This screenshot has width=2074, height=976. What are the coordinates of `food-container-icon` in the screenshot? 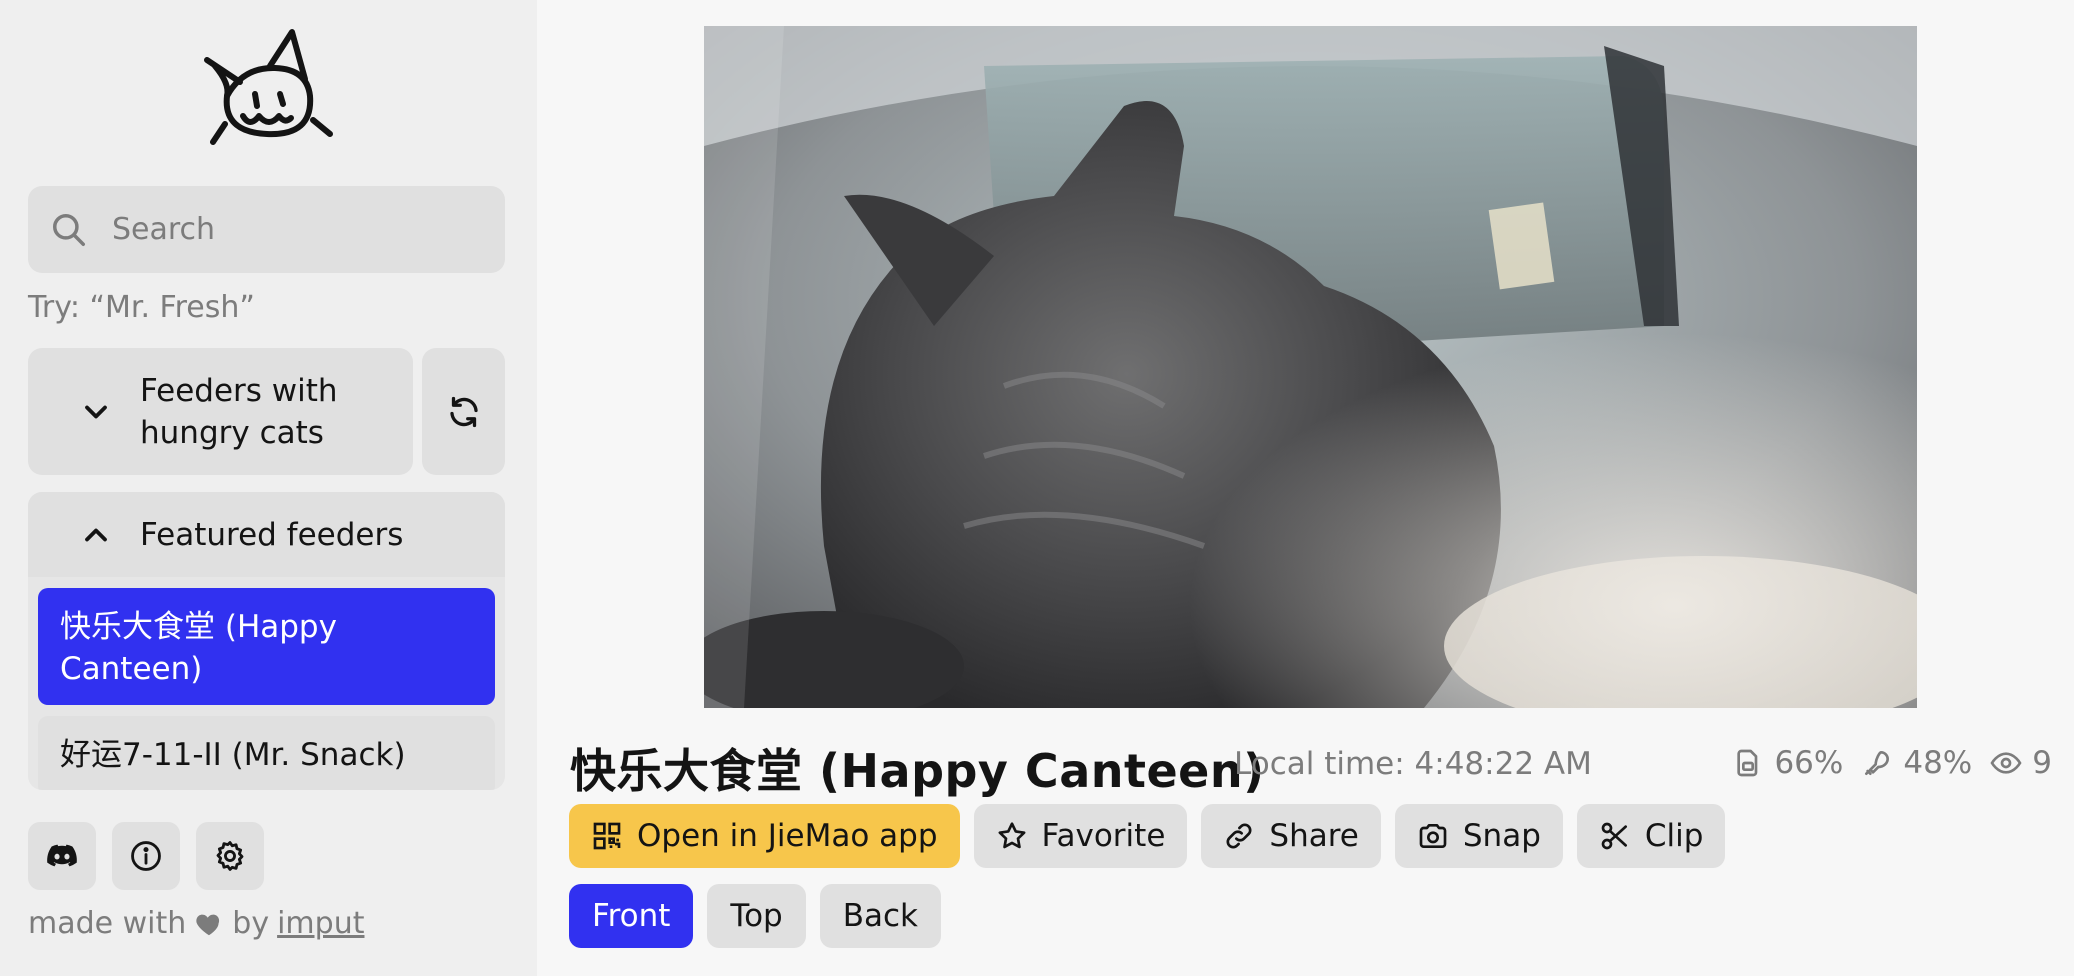 It's located at (1747, 763).